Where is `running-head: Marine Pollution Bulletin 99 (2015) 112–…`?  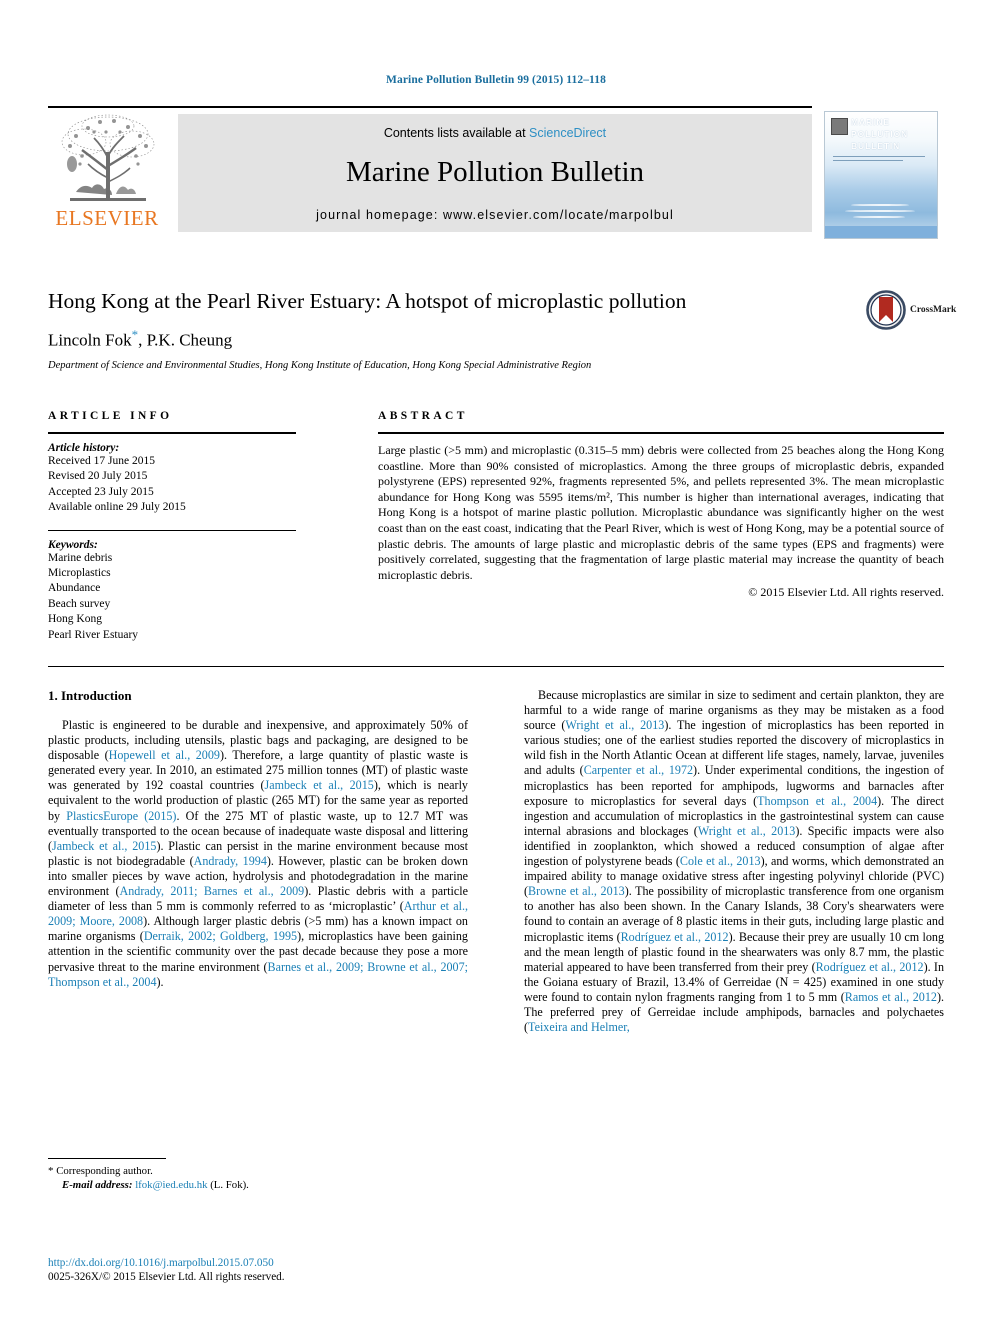 running-head: Marine Pollution Bulletin 99 (2015) 112–… is located at coordinates (496, 80).